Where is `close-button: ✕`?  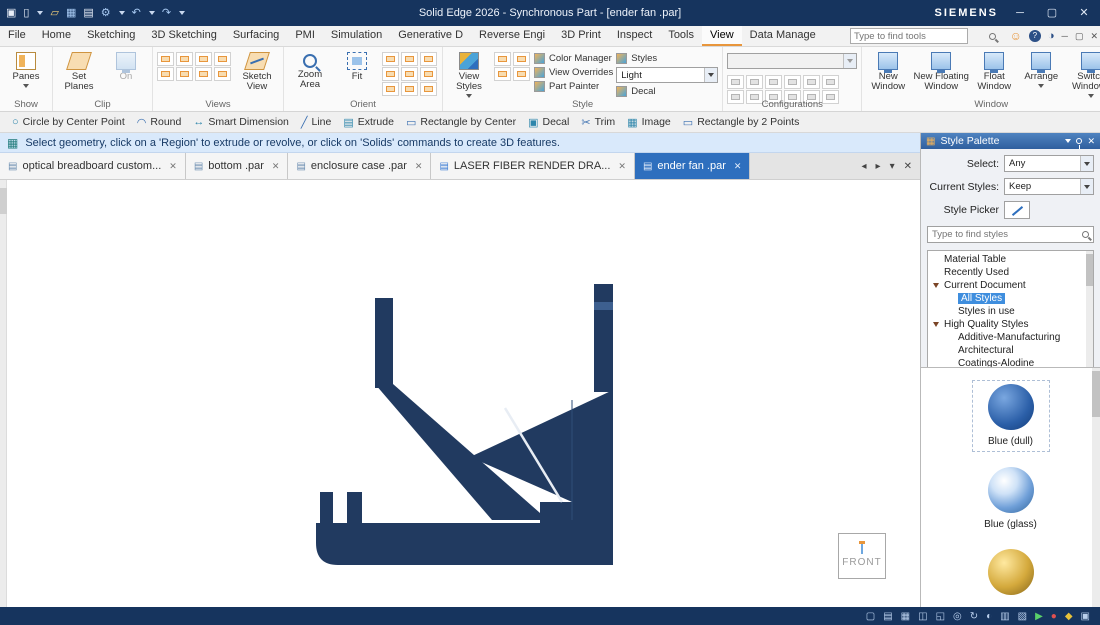
close-button: ✕ is located at coordinates (1084, 13).